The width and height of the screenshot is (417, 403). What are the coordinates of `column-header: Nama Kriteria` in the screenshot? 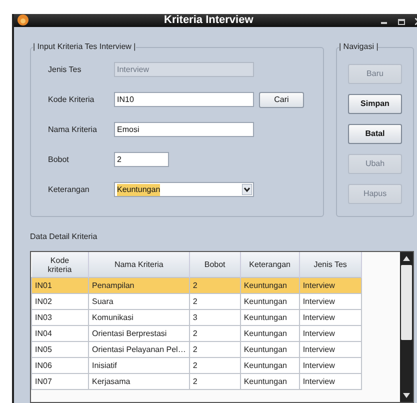 It's located at (139, 265).